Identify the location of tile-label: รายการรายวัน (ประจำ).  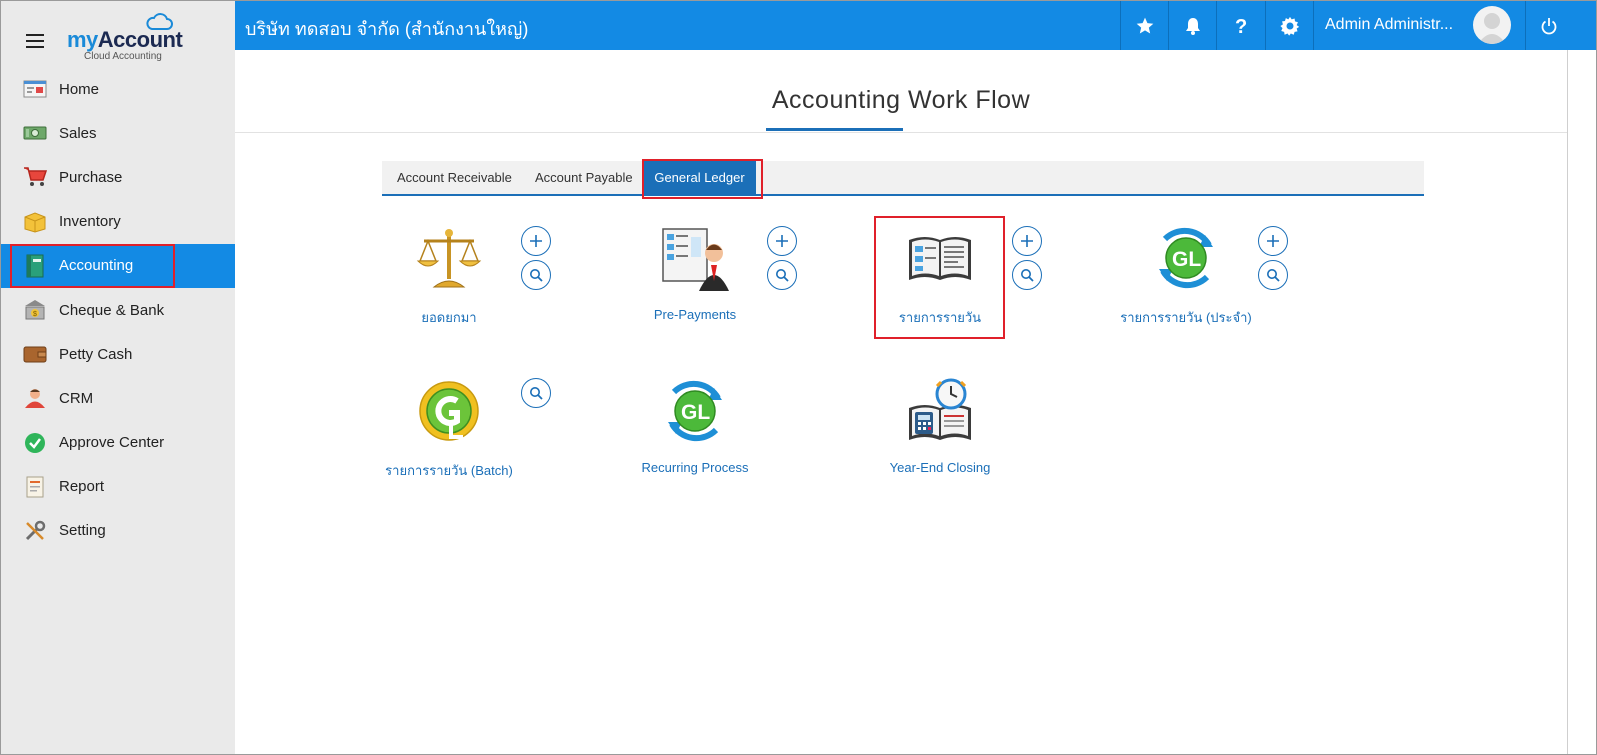
(1186, 317).